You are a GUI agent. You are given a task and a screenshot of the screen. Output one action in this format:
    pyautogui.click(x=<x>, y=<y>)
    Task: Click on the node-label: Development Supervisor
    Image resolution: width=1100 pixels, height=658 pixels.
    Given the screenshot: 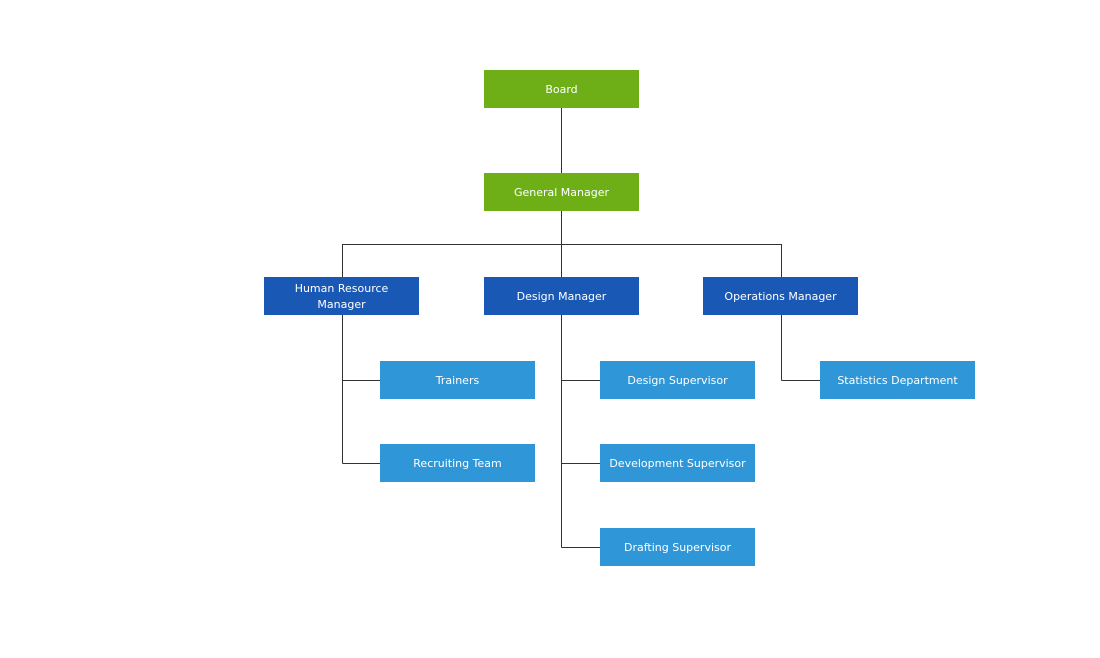 What is the action you would take?
    pyautogui.click(x=677, y=463)
    